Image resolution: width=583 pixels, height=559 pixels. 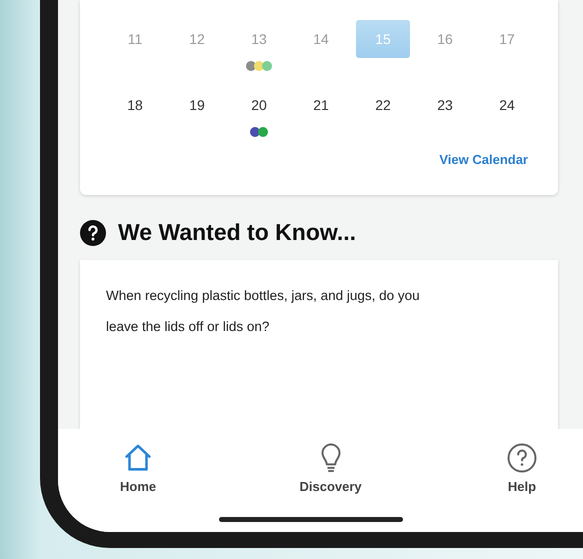 I want to click on nav-tab: Home, so click(x=138, y=477).